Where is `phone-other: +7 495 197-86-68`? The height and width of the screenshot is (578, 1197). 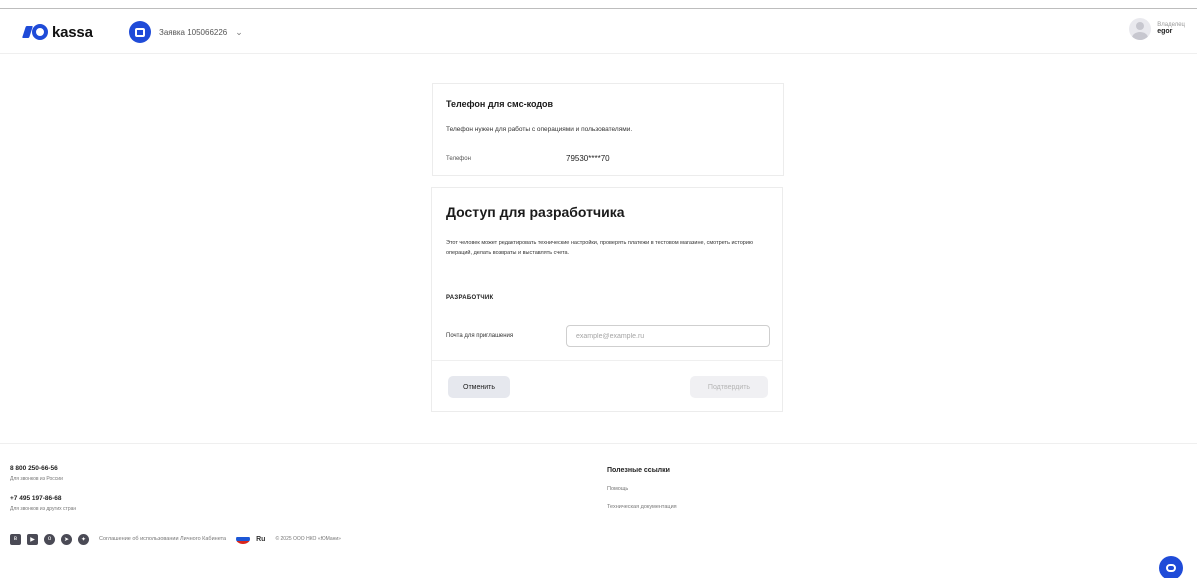
phone-other: +7 495 197-86-68 is located at coordinates (36, 498).